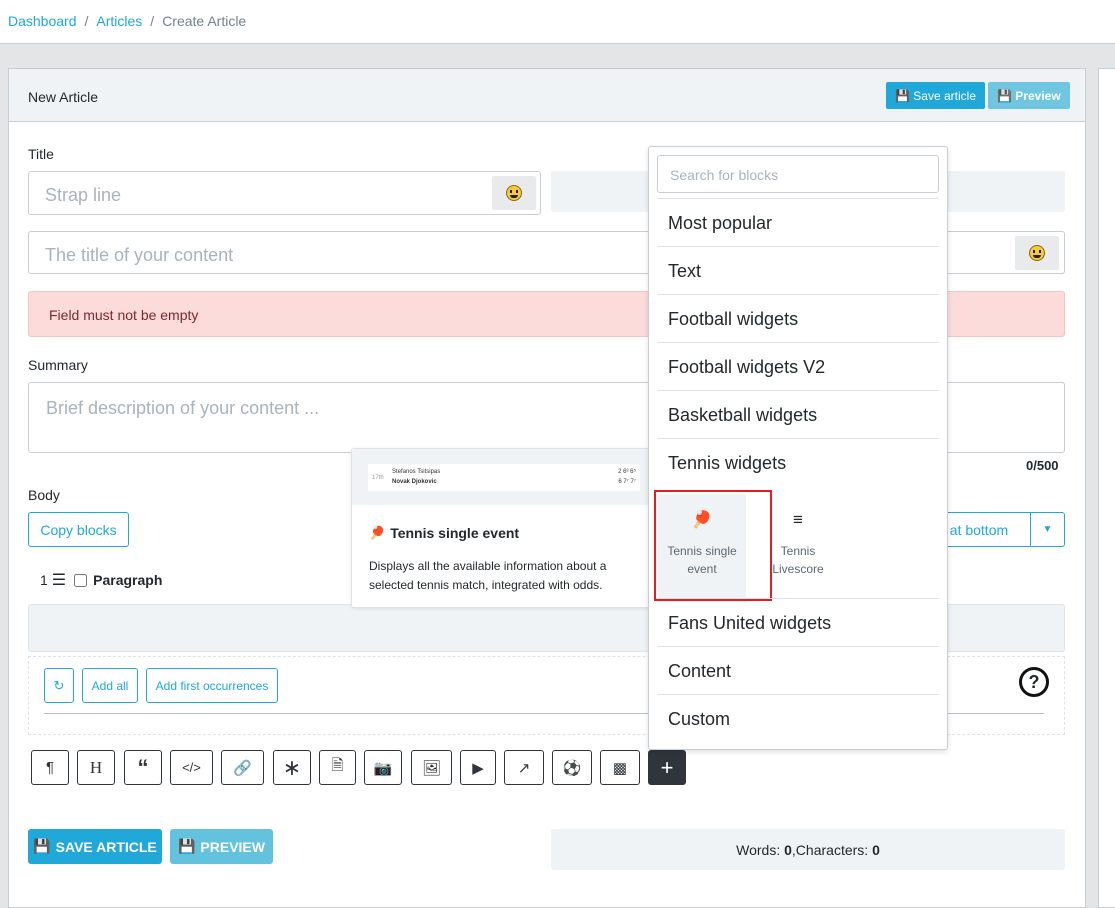 The width and height of the screenshot is (1115, 908). I want to click on bar-list-icon: ≡, so click(798, 519).